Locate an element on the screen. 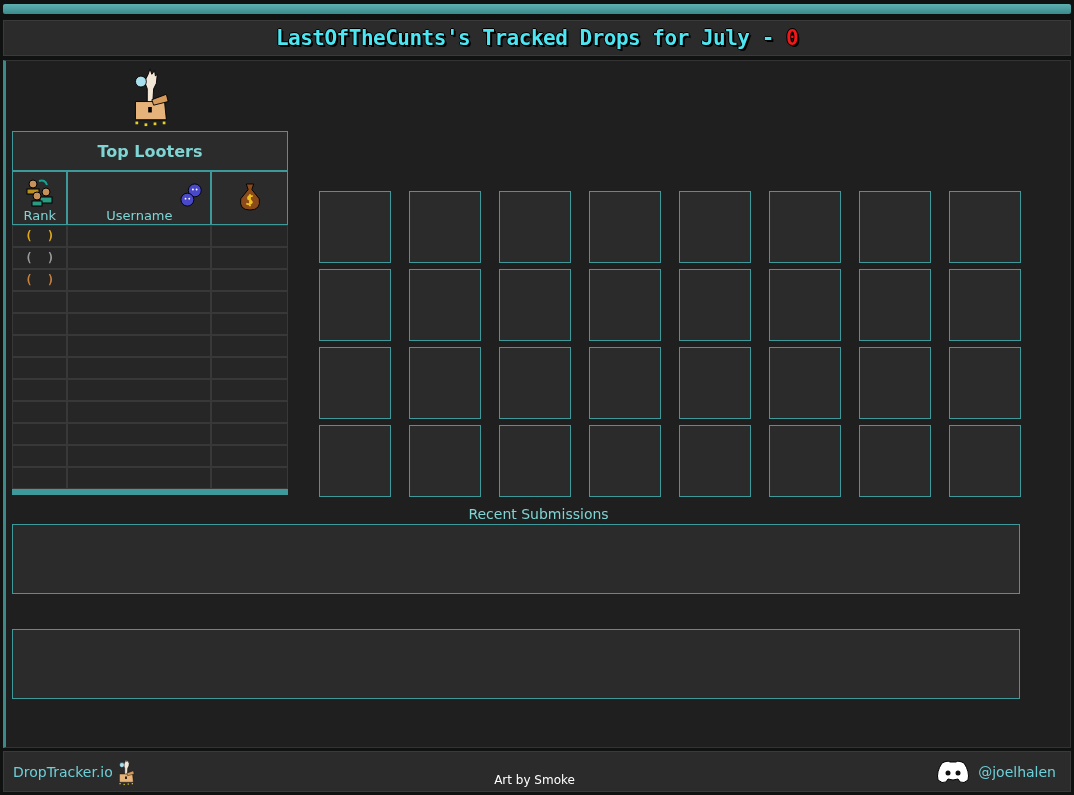 Image resolution: width=1074 pixels, height=795 pixels. discord-icon is located at coordinates (953, 771).